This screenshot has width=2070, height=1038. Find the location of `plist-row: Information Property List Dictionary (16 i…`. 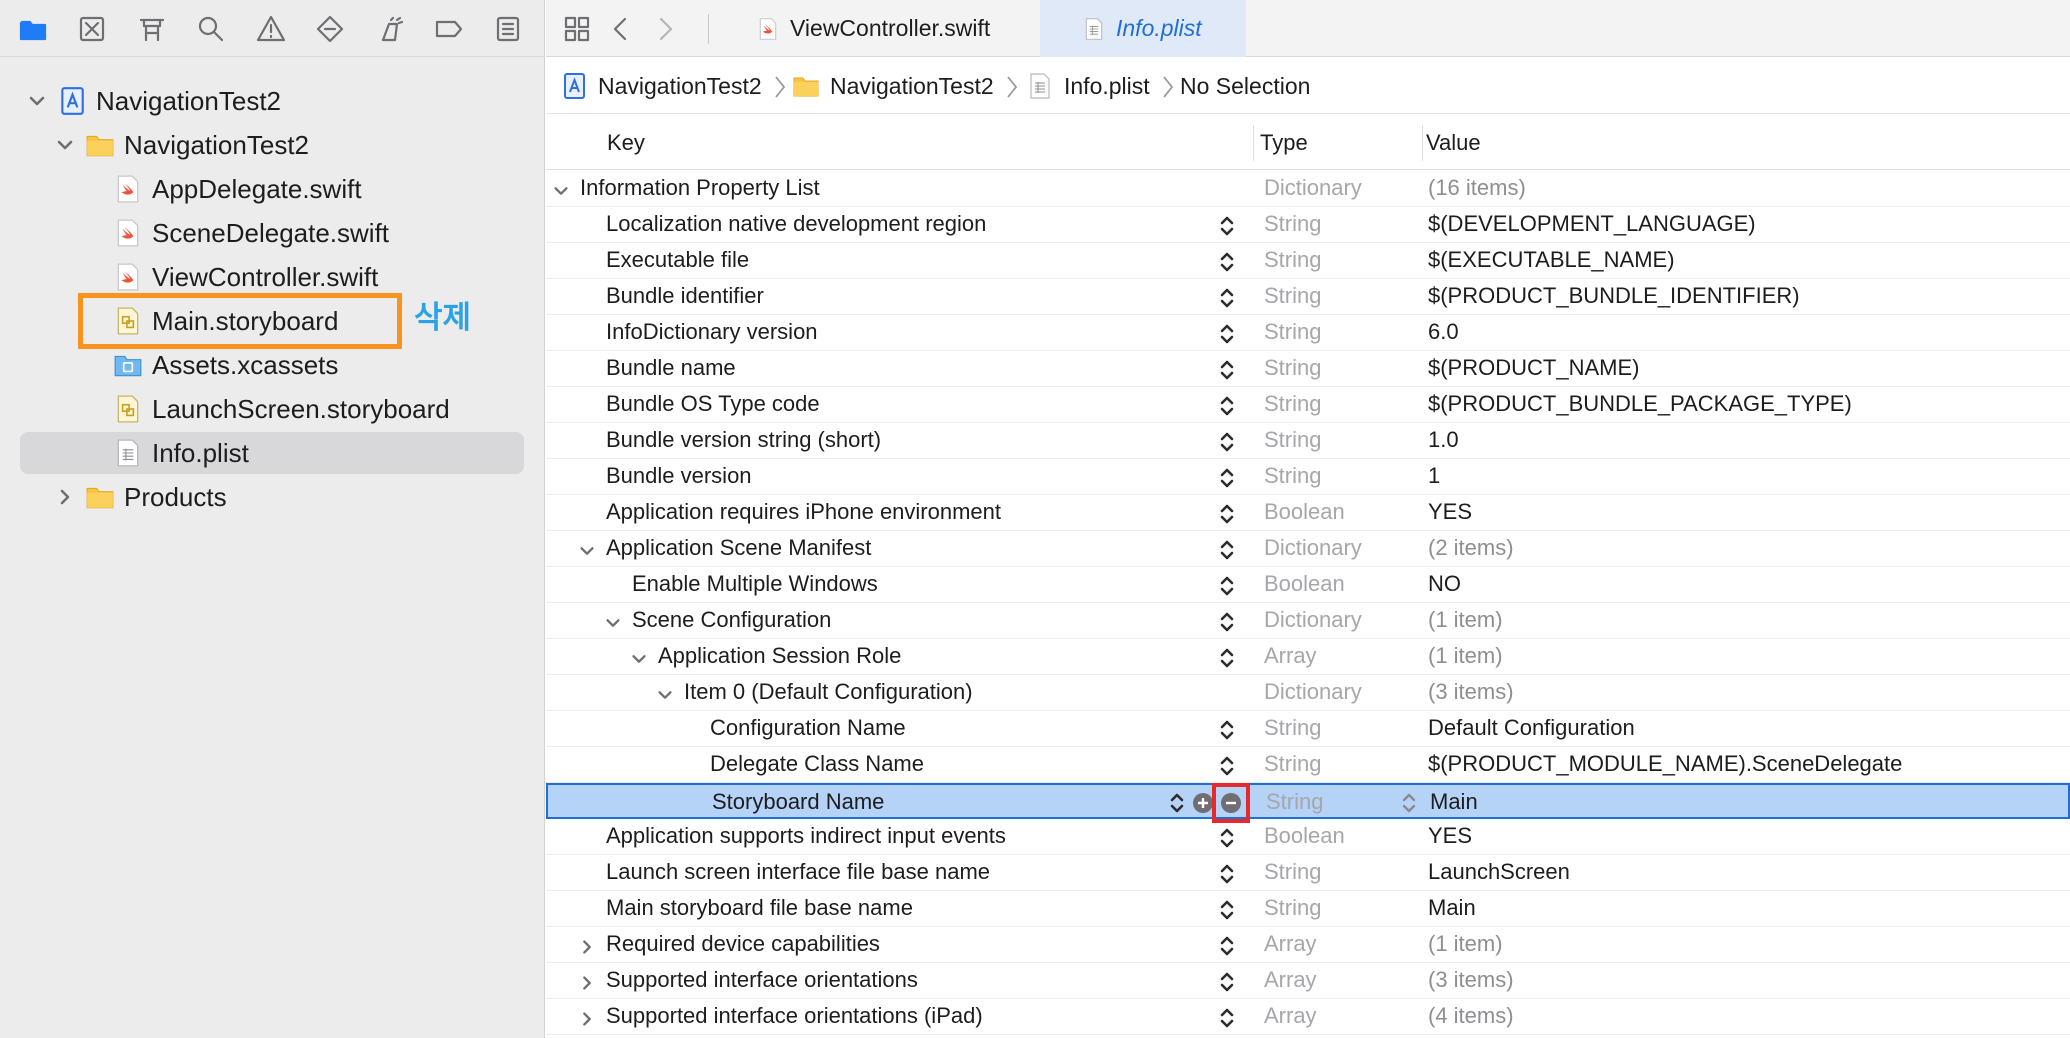

plist-row: Information Property List Dictionary (16 i… is located at coordinates (1308, 189).